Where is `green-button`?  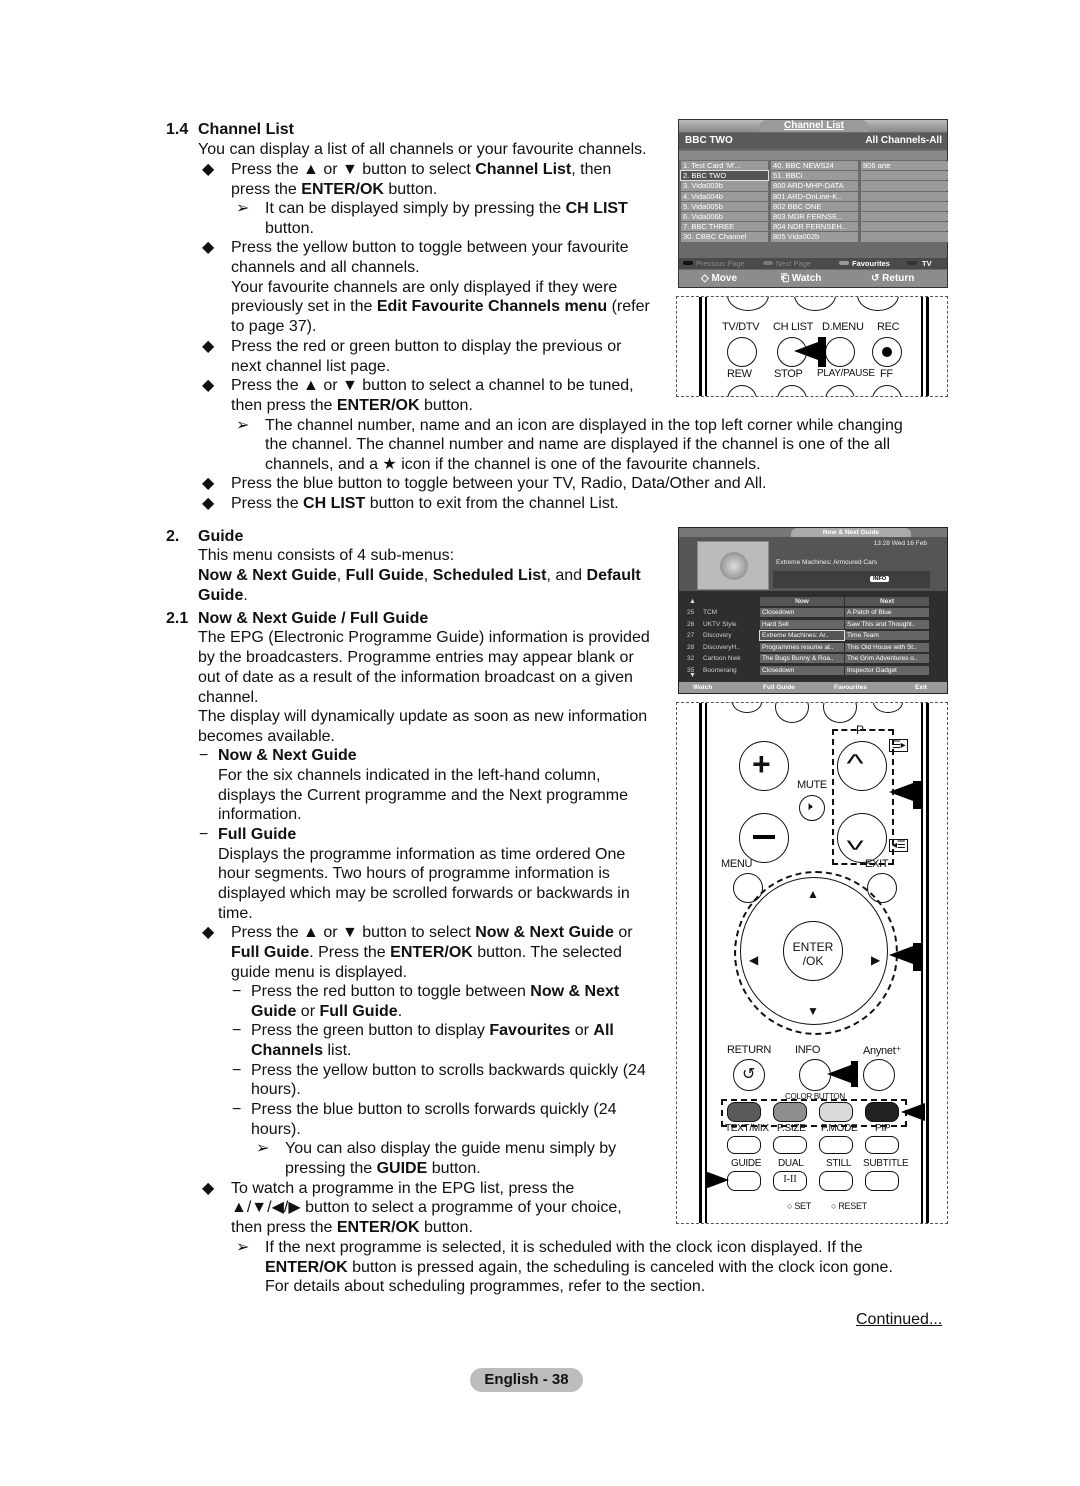 green-button is located at coordinates (790, 1112).